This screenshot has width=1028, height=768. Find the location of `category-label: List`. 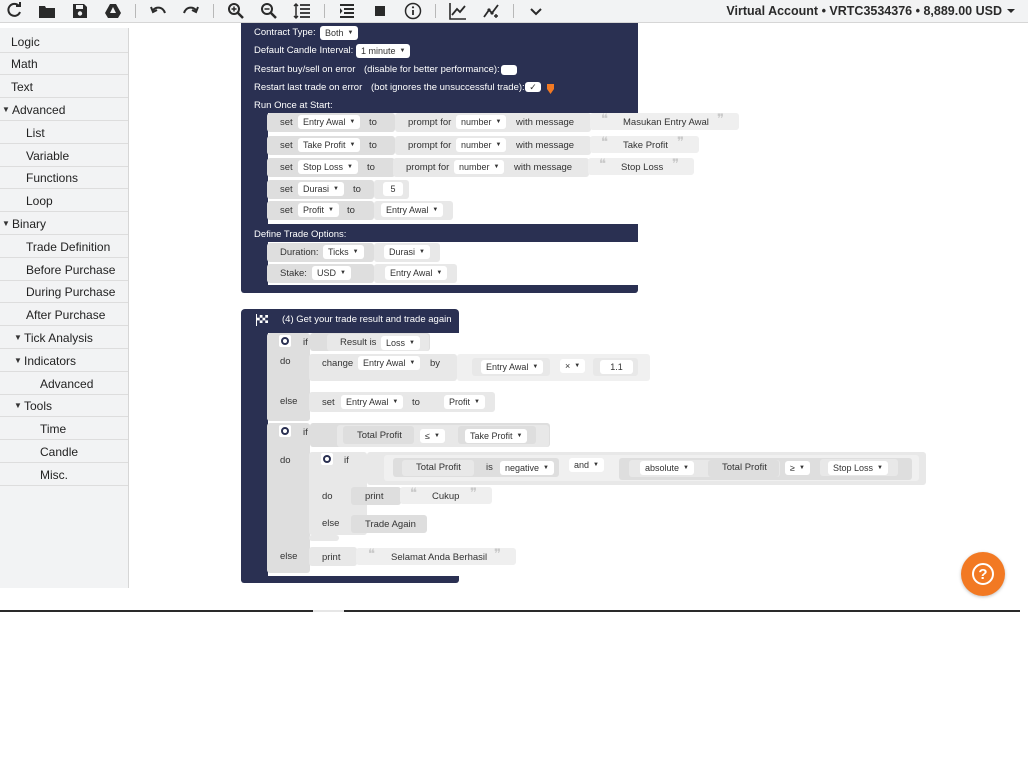

category-label: List is located at coordinates (35, 132).